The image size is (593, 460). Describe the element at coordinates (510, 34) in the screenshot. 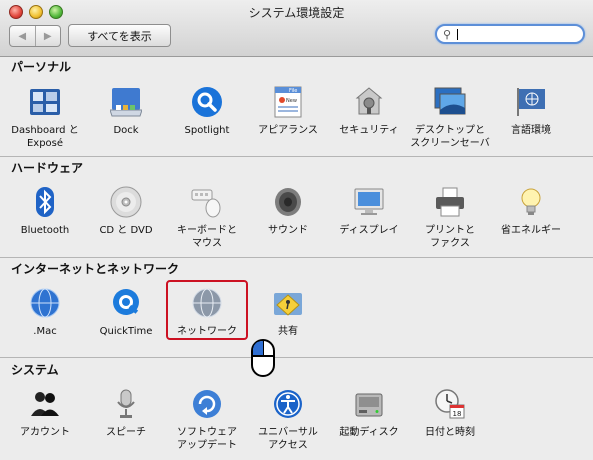

I see `search-field: ⚲` at that location.